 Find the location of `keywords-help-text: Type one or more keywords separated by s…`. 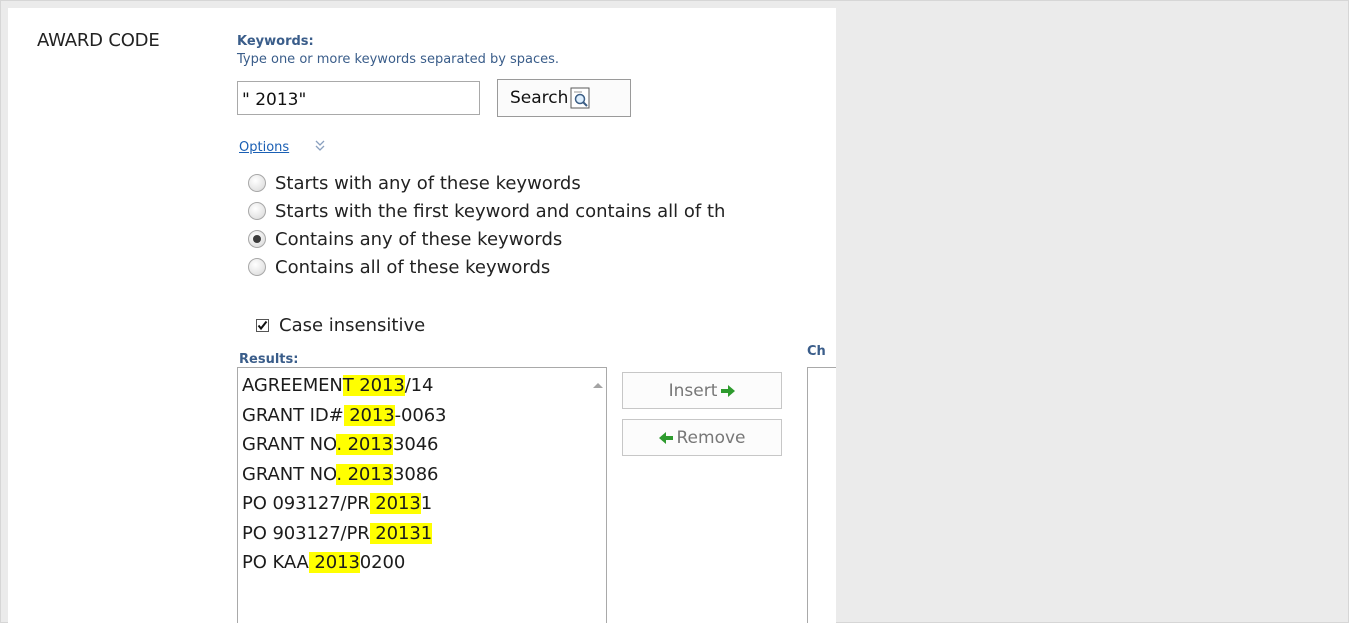

keywords-help-text: Type one or more keywords separated by s… is located at coordinates (398, 59).